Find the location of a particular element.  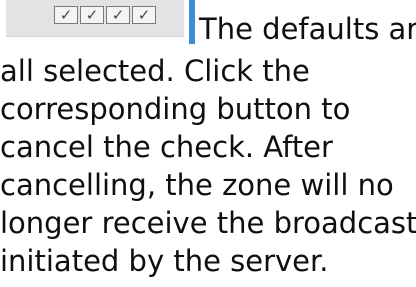

paragraph-line-5: cancelling, the zone will no is located at coordinates (197, 185).